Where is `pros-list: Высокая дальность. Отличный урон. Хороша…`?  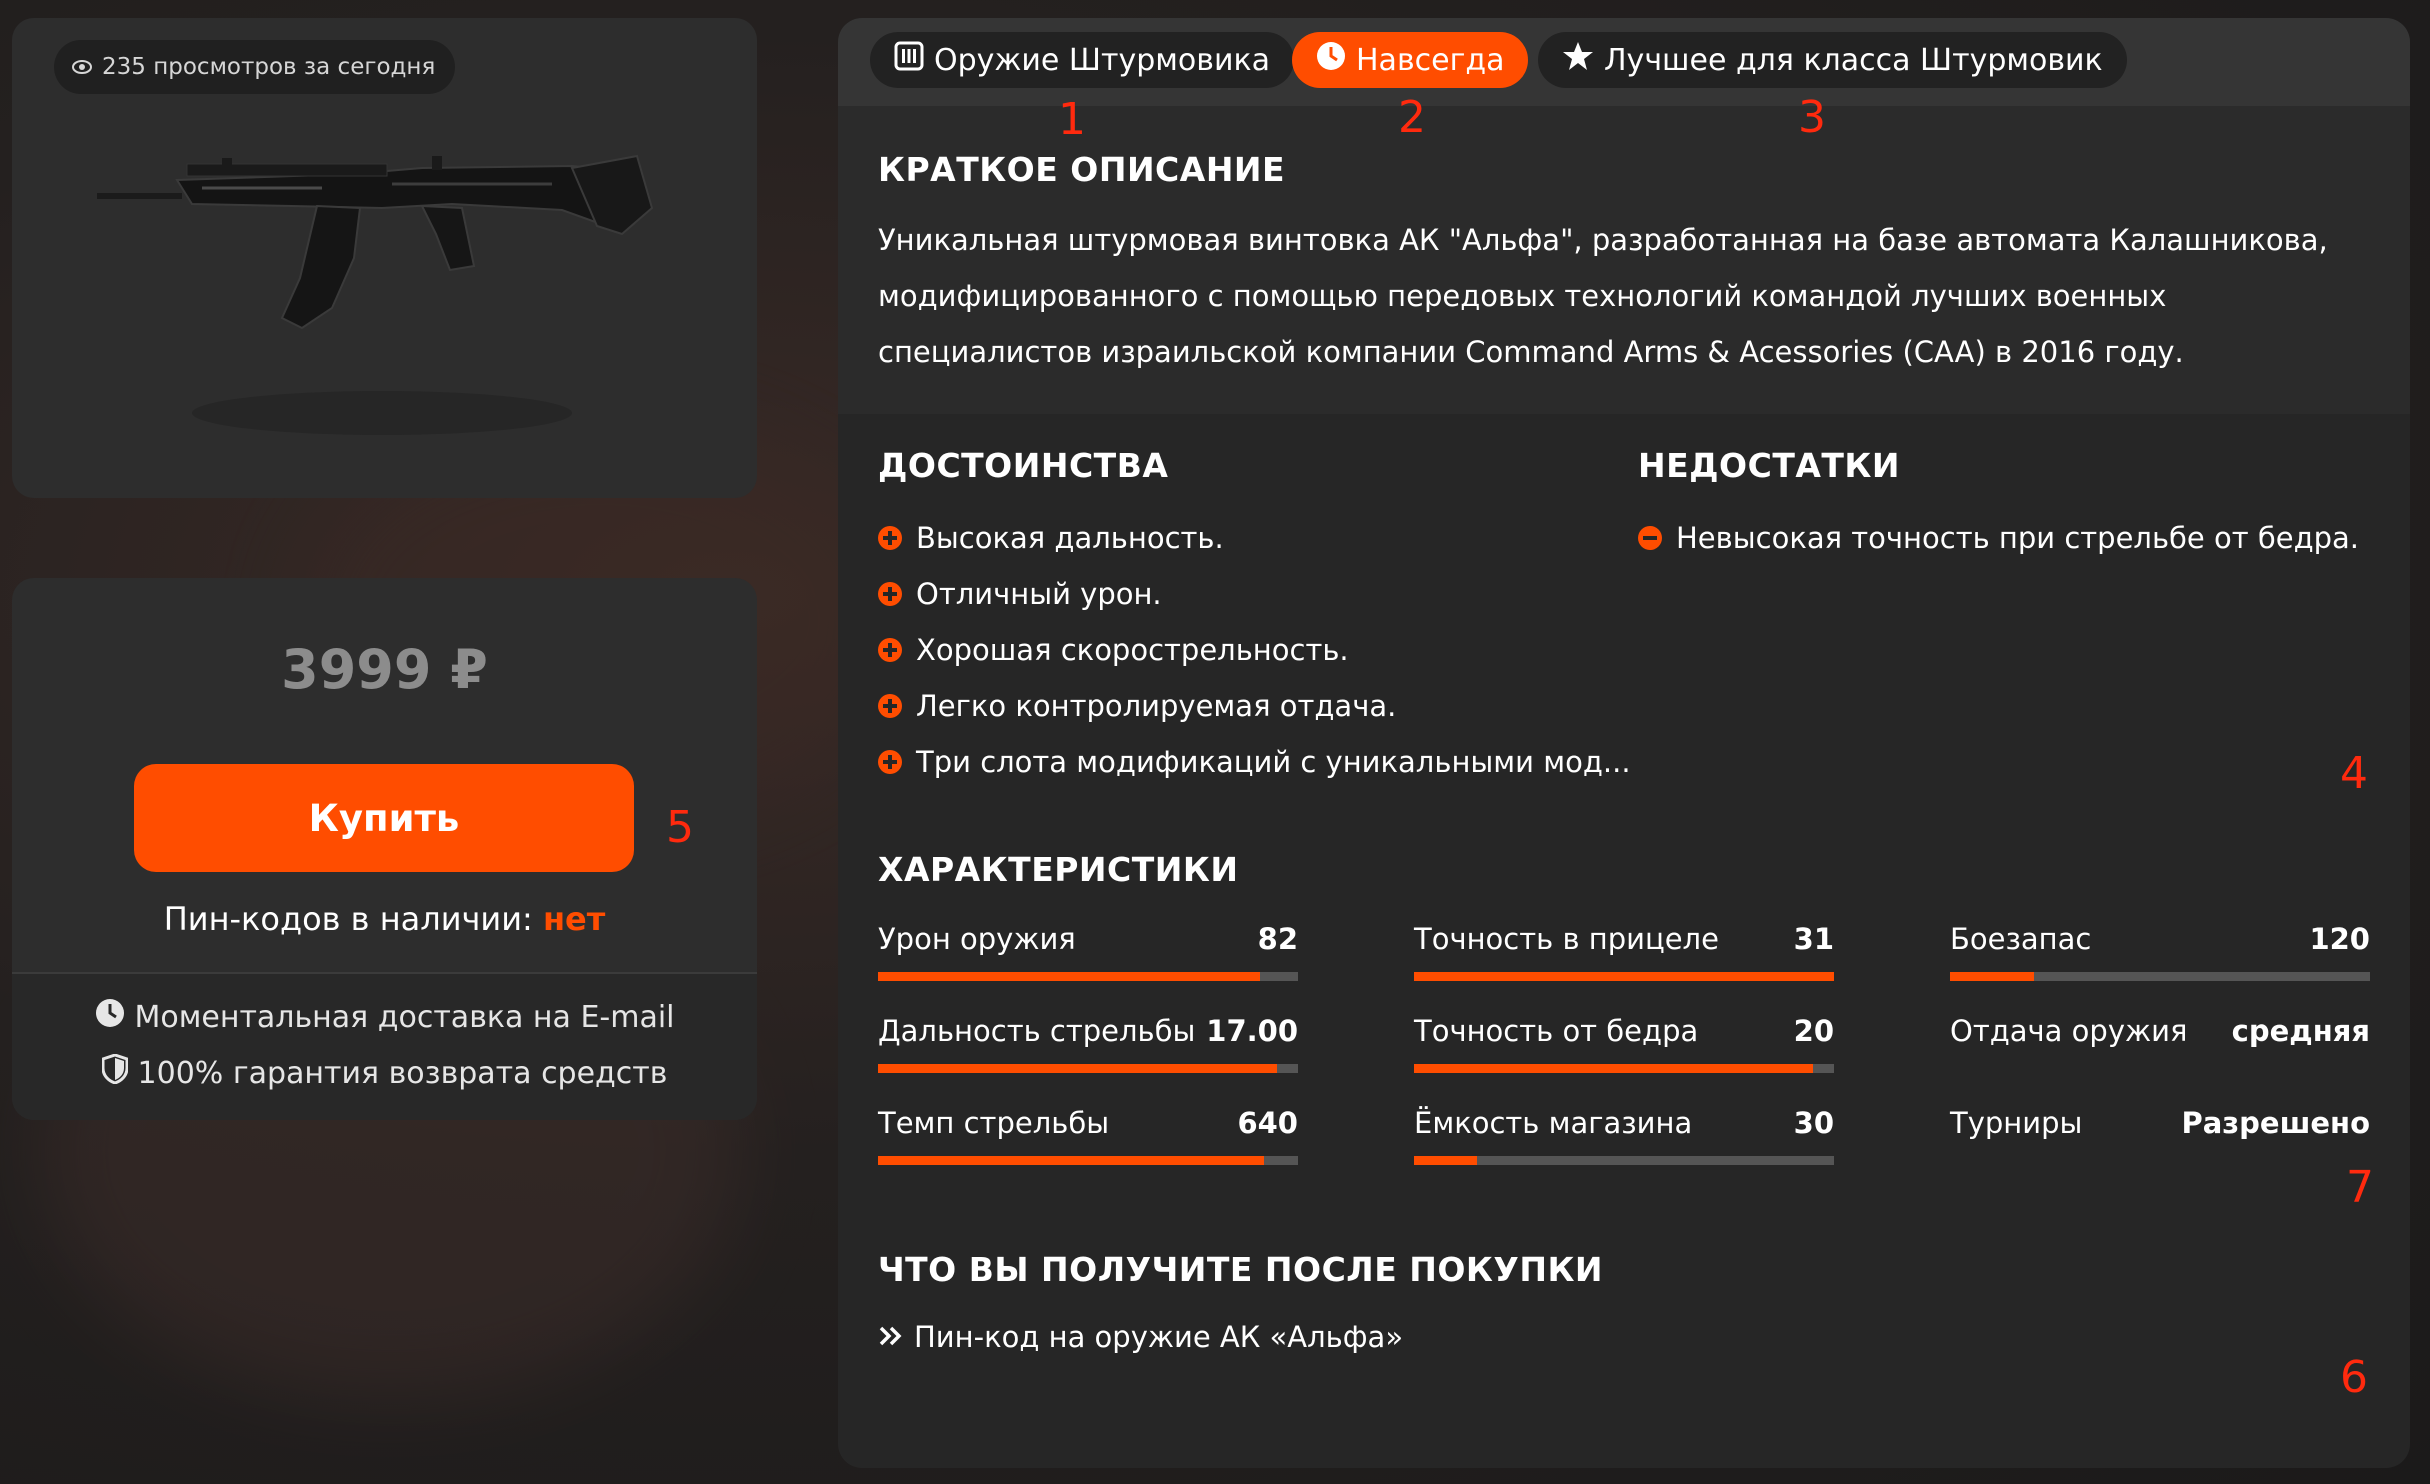 pros-list: Высокая дальность. Отличный урон. Хороша… is located at coordinates (1254, 650).